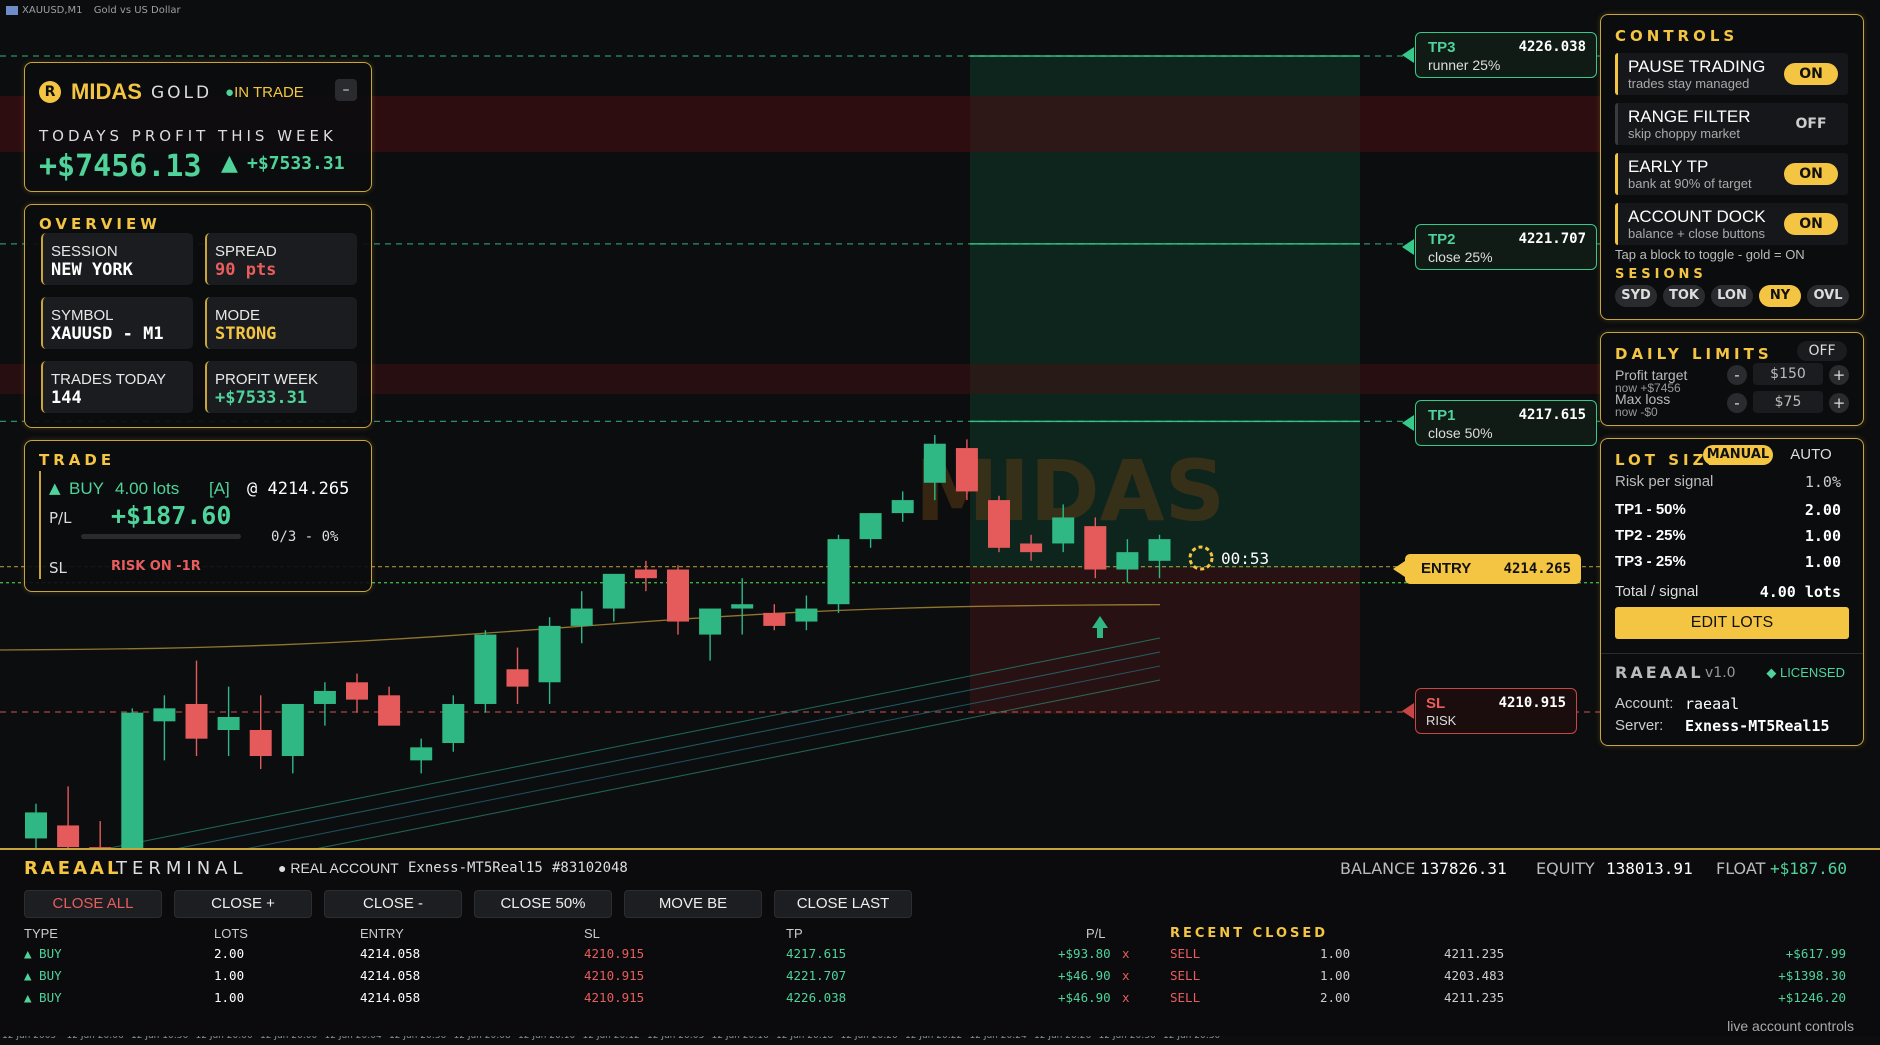 The image size is (1880, 1045). What do you see at coordinates (1731, 224) in the screenshot?
I see `control-account-dock: ACCOUNT DOCK balance + close buttons ON` at bounding box center [1731, 224].